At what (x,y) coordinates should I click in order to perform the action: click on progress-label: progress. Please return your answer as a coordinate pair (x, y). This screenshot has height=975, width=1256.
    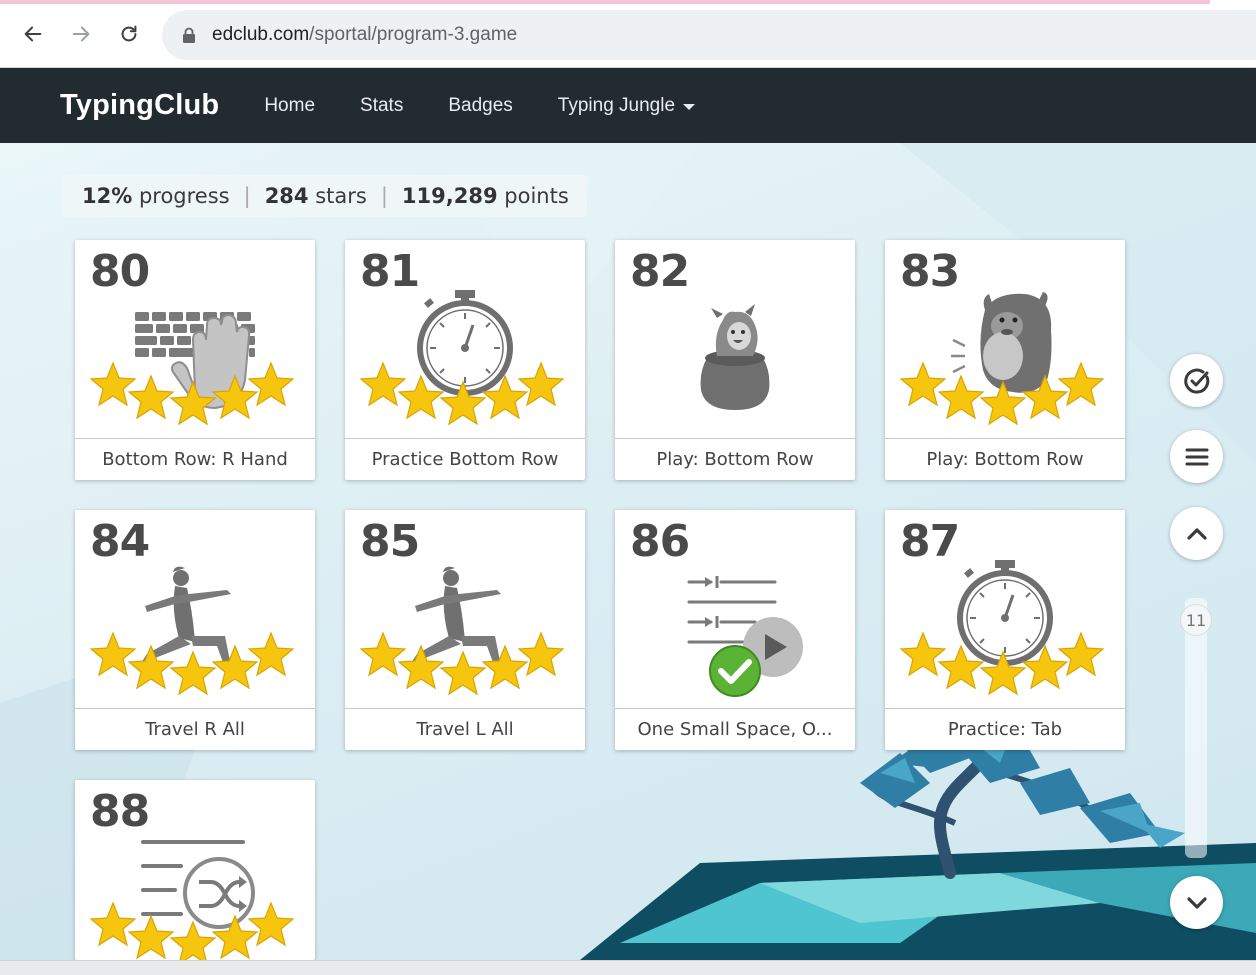
    Looking at the image, I should click on (184, 196).